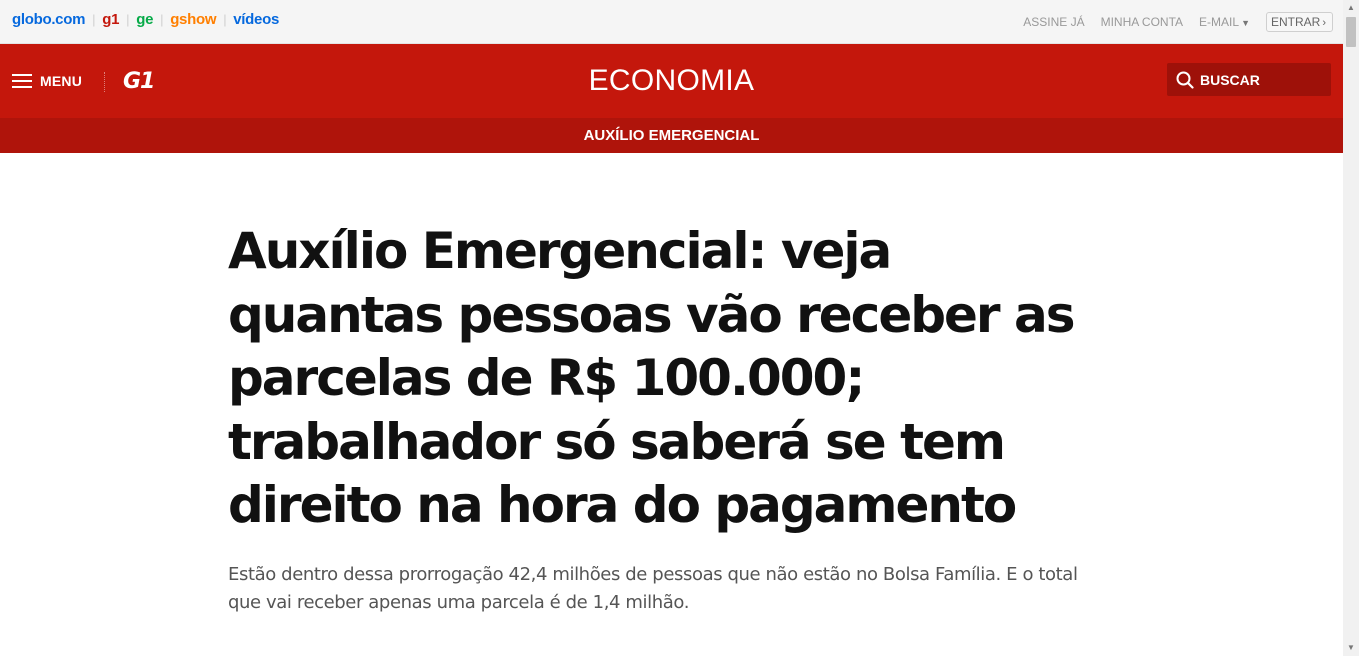 The width and height of the screenshot is (1359, 656). Describe the element at coordinates (48, 19) in the screenshot. I see `globo-com-link: globo.com` at that location.